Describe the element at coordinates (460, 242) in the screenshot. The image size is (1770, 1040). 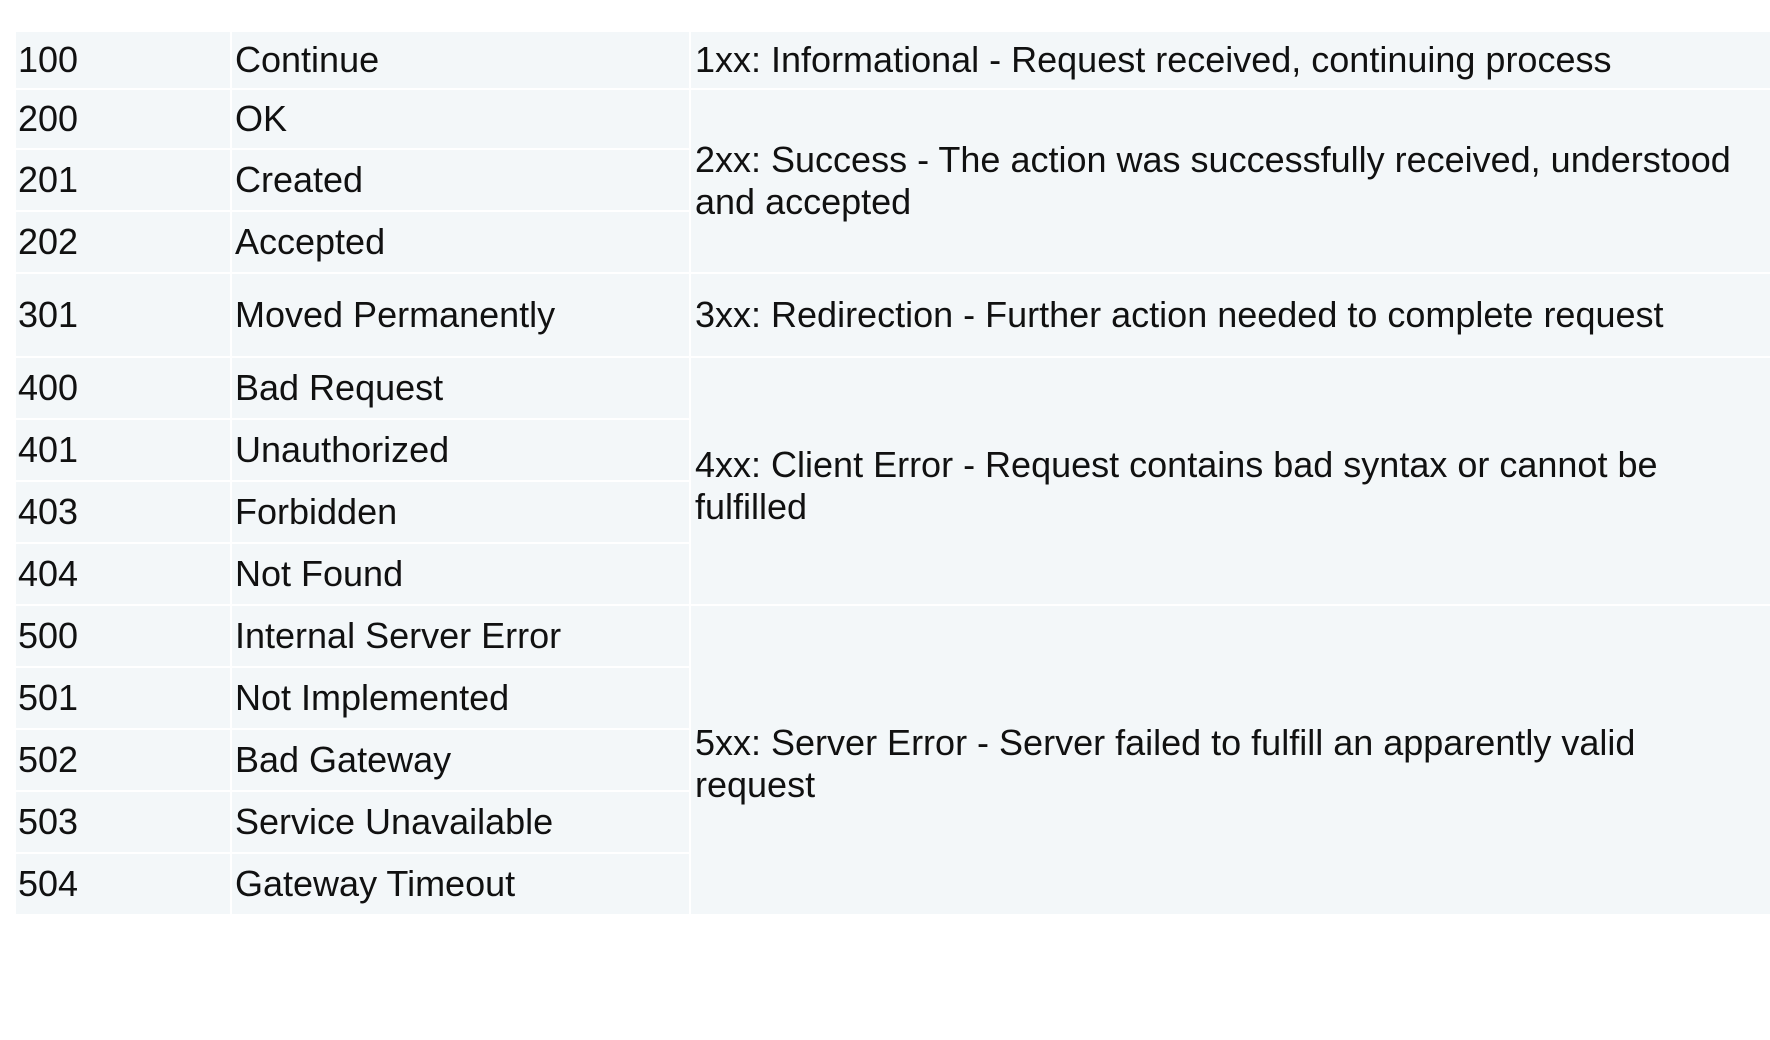
I see `status-name: Accepted` at that location.